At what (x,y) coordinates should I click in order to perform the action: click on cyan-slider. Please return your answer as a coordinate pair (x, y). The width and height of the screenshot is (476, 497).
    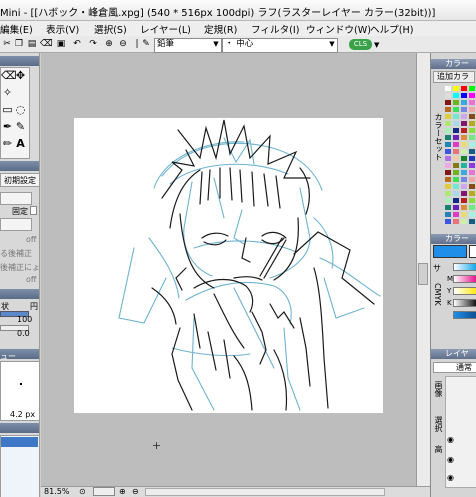
    Looking at the image, I should click on (464, 267).